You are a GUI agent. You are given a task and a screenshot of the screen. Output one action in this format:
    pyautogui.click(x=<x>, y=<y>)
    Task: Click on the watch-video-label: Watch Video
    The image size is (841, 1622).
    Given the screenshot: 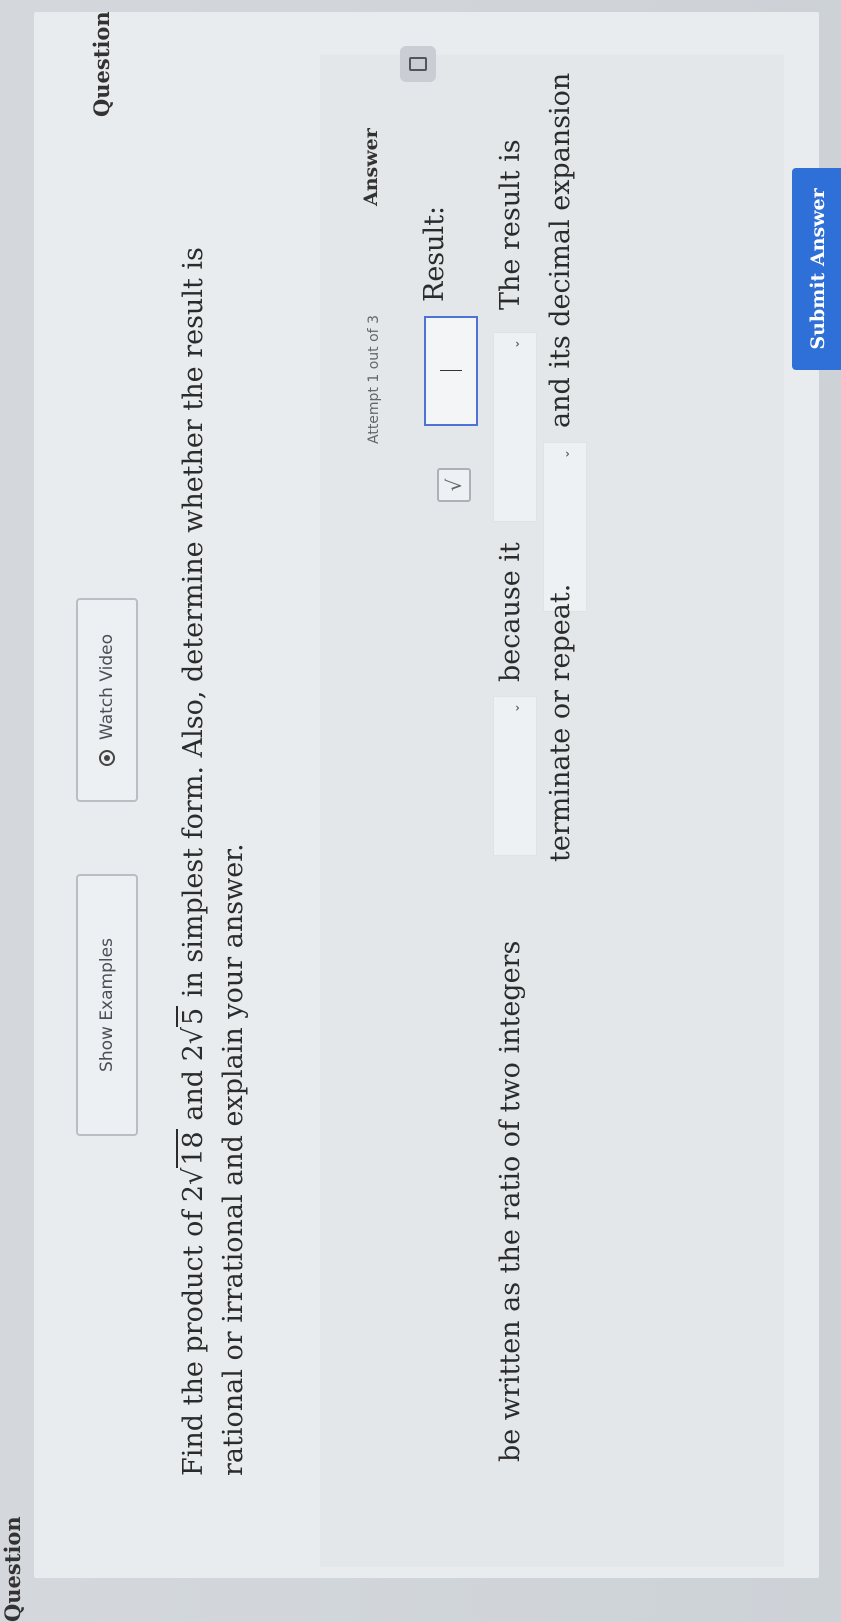 What is the action you would take?
    pyautogui.click(x=107, y=687)
    